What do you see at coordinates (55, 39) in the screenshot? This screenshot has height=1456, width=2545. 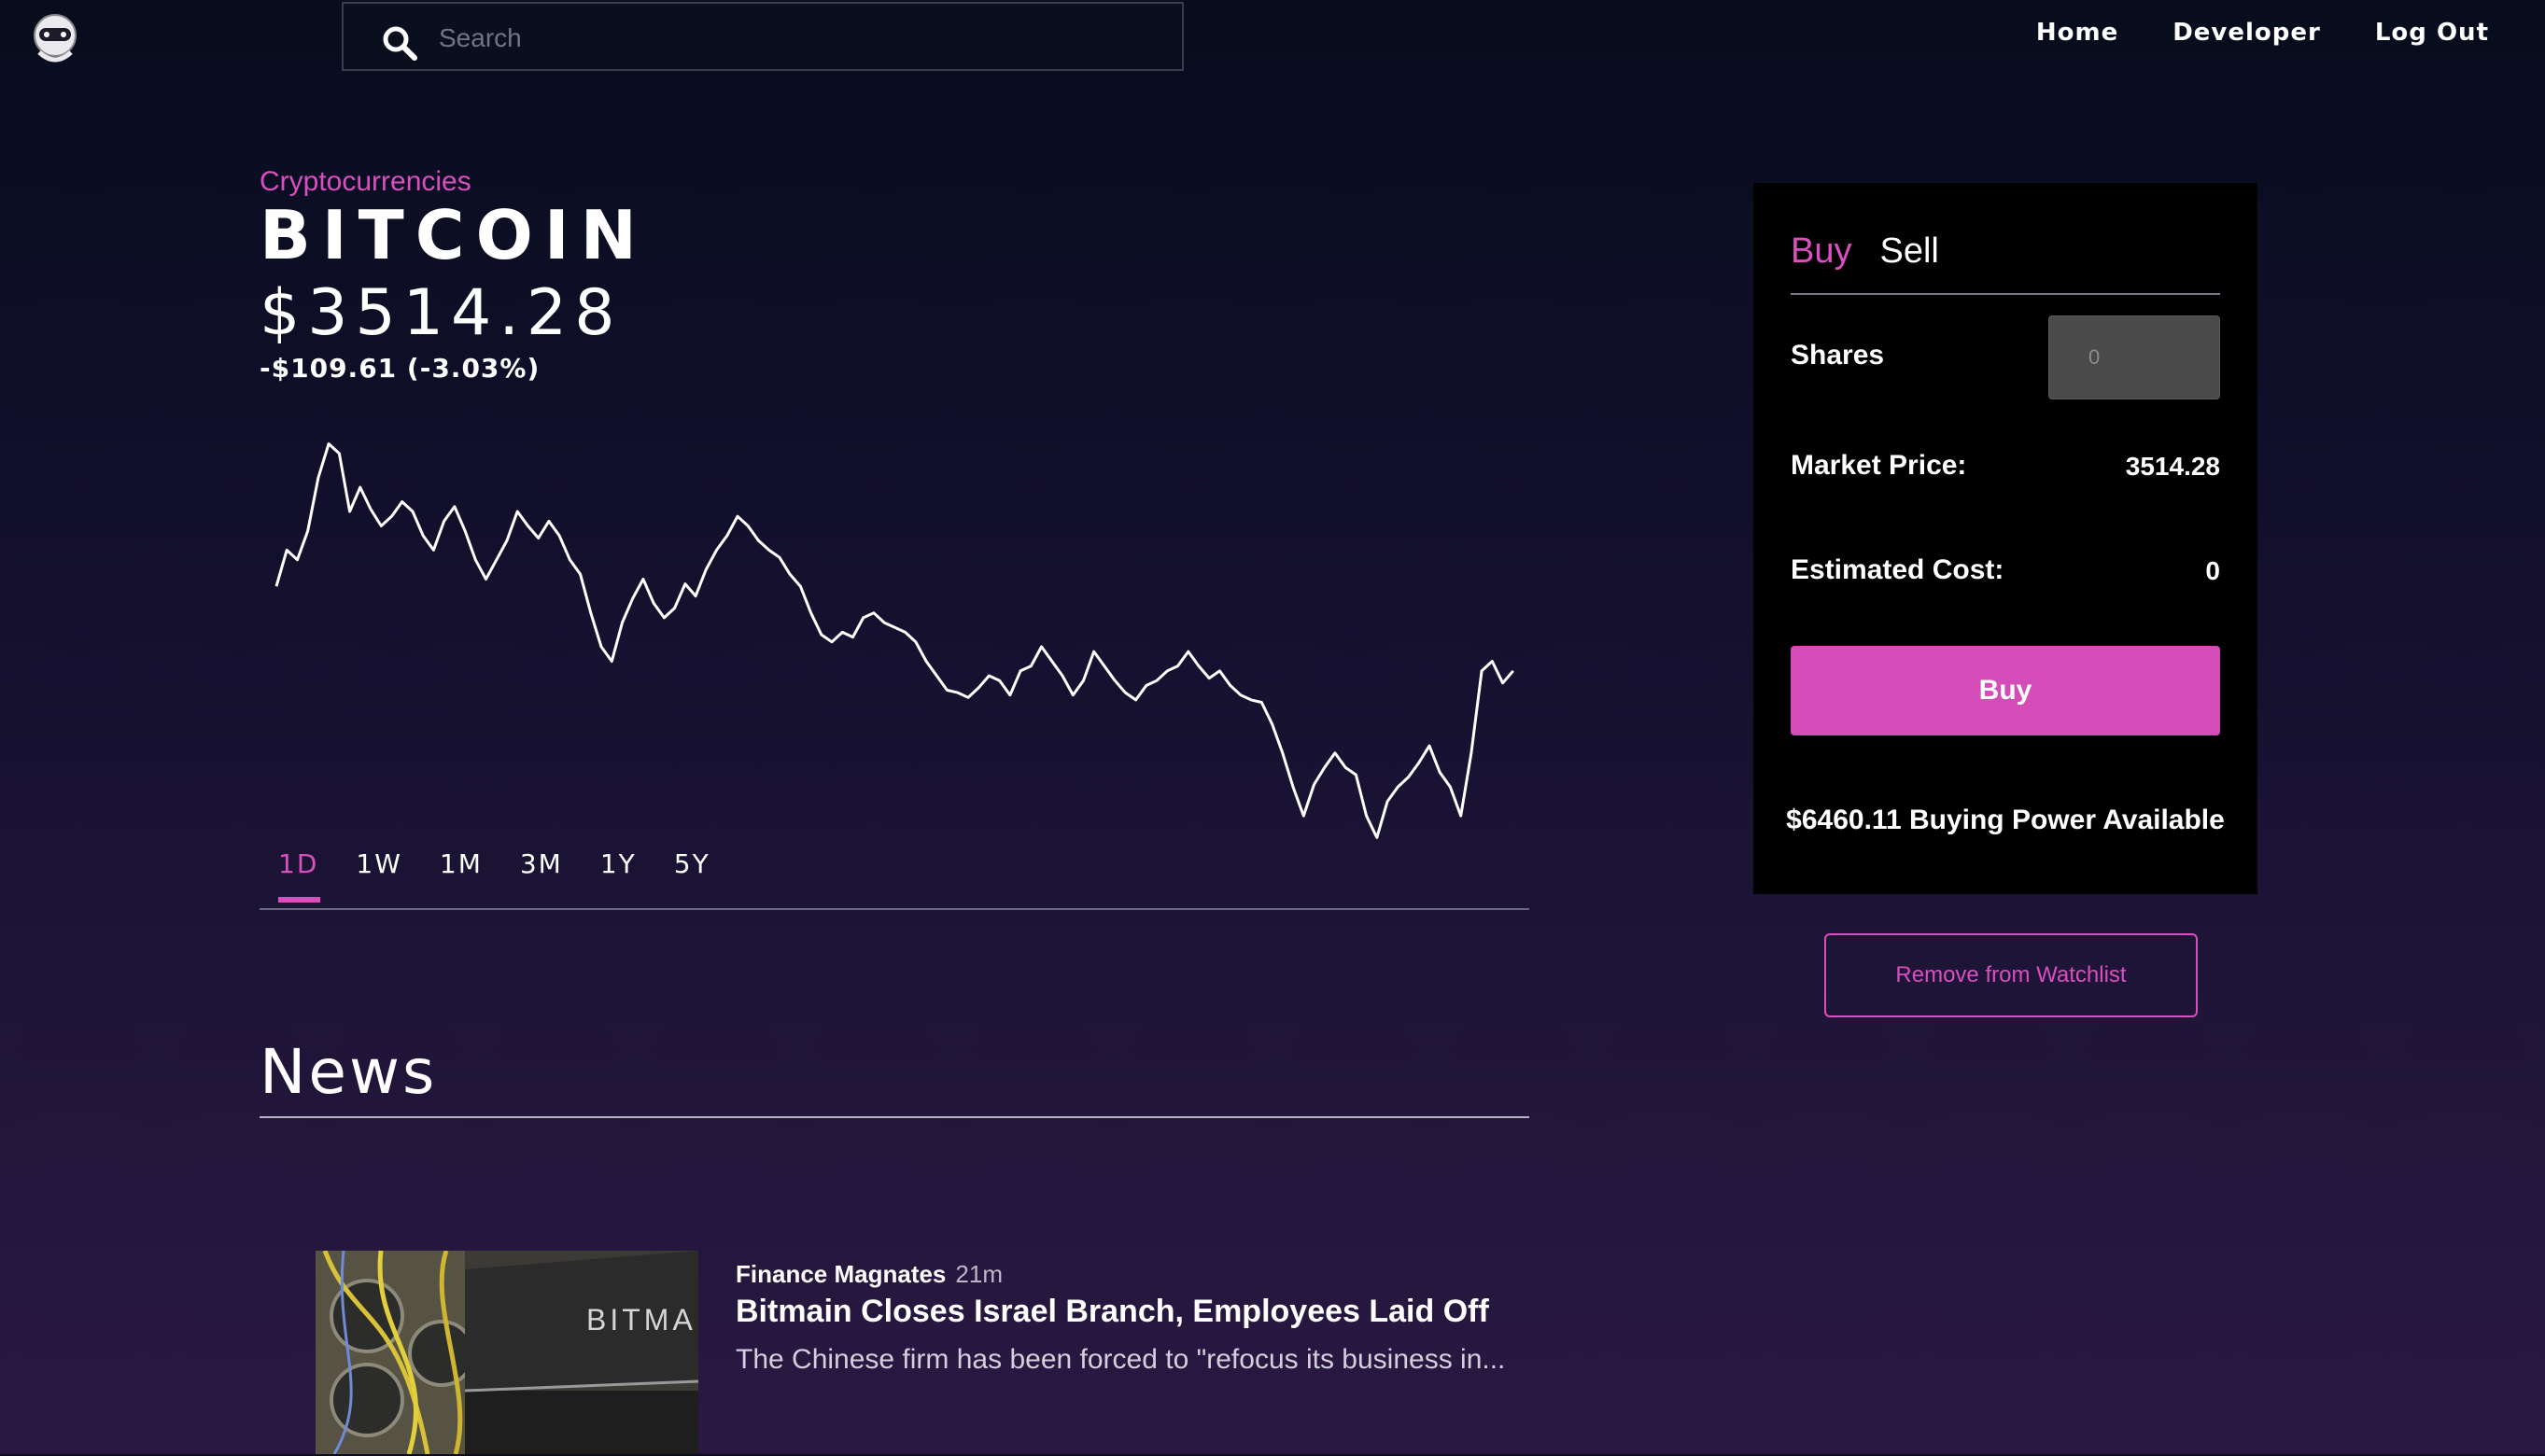 I see `astronaut-logo` at bounding box center [55, 39].